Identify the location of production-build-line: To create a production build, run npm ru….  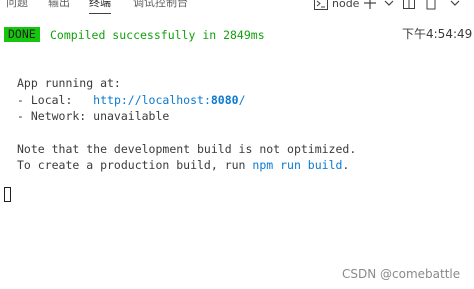
(183, 165).